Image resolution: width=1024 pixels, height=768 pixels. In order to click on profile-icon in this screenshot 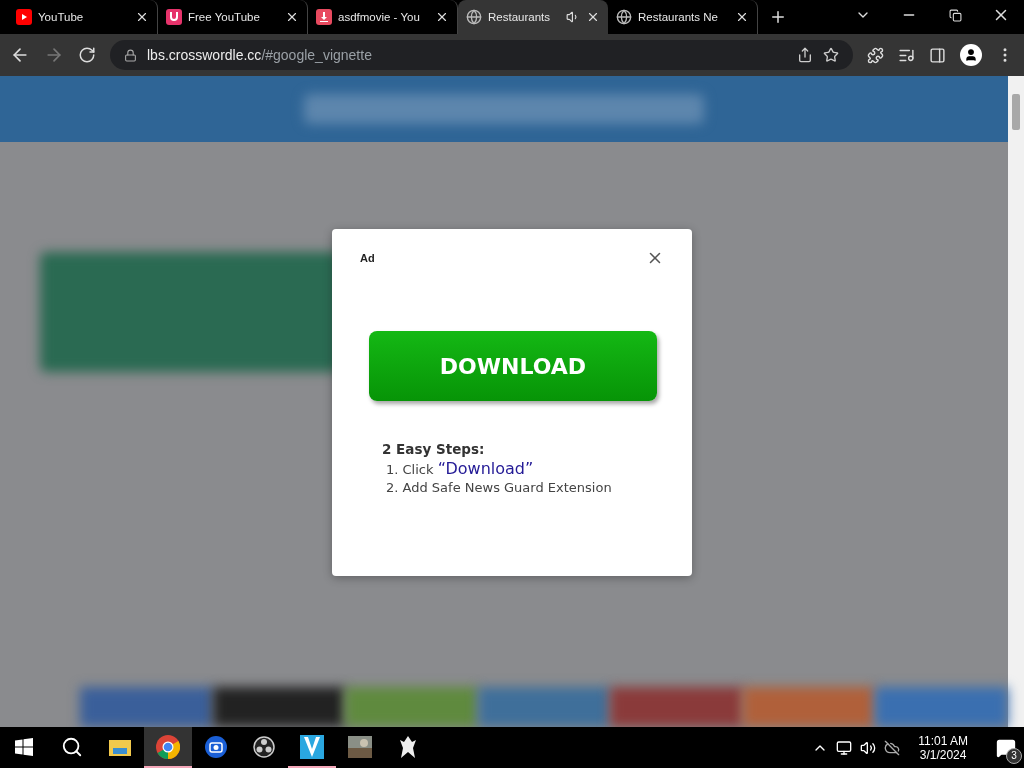, I will do `click(971, 55)`.